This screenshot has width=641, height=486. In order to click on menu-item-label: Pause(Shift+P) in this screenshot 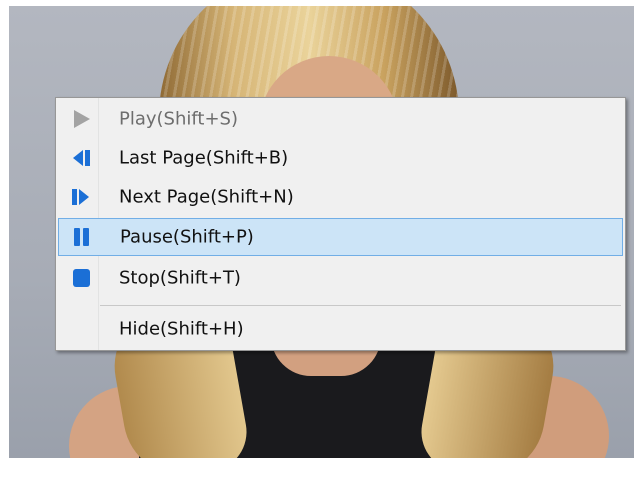, I will do `click(187, 237)`.